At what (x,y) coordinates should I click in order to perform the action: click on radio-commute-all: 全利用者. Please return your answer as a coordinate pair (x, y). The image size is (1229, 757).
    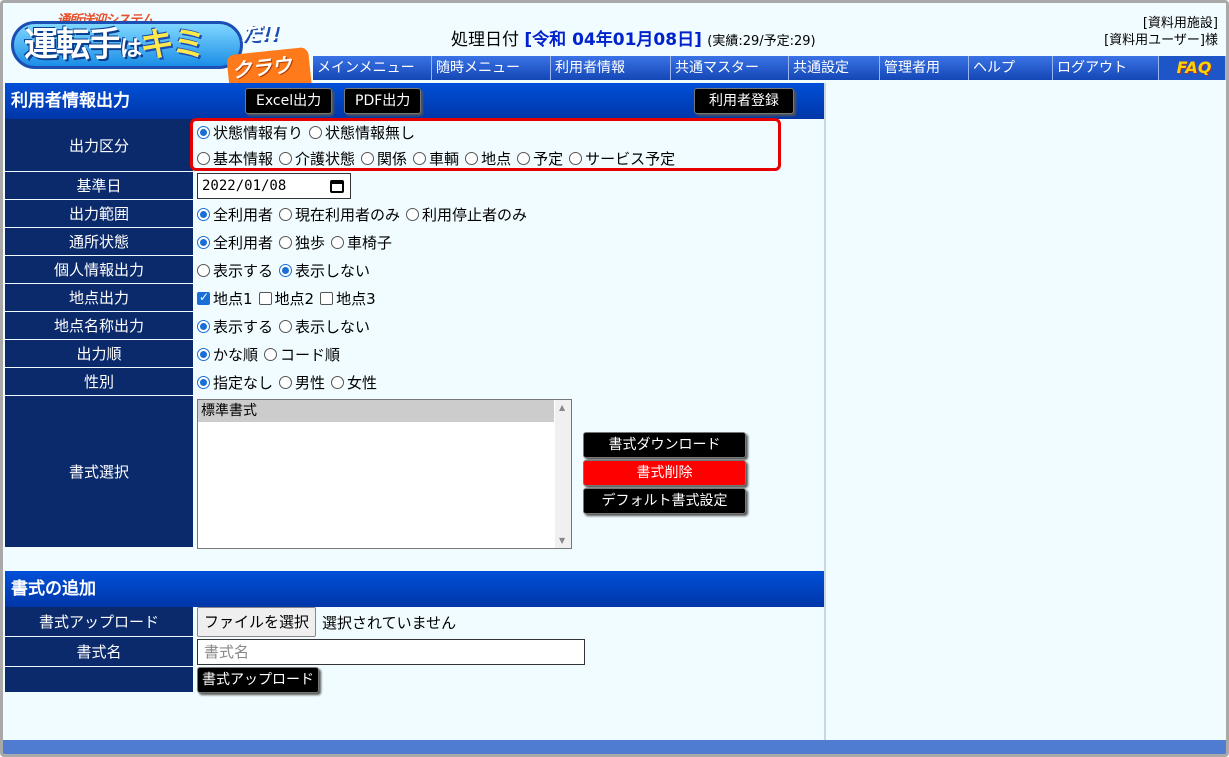
    Looking at the image, I should click on (235, 242).